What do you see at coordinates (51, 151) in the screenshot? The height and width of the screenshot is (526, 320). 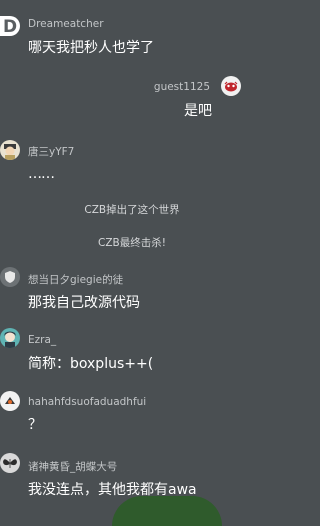 I see `username: 唐三yYF7` at bounding box center [51, 151].